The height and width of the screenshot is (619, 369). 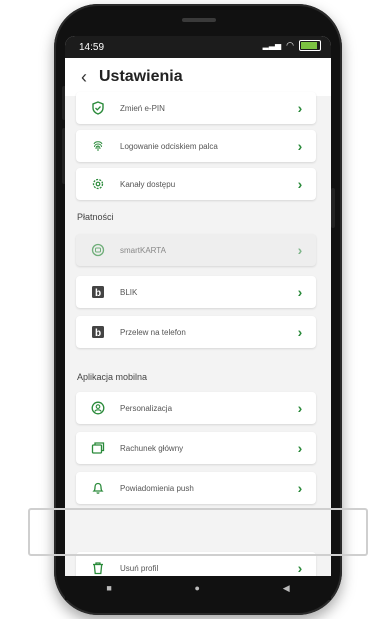 What do you see at coordinates (98, 108) in the screenshot?
I see `shield-icon` at bounding box center [98, 108].